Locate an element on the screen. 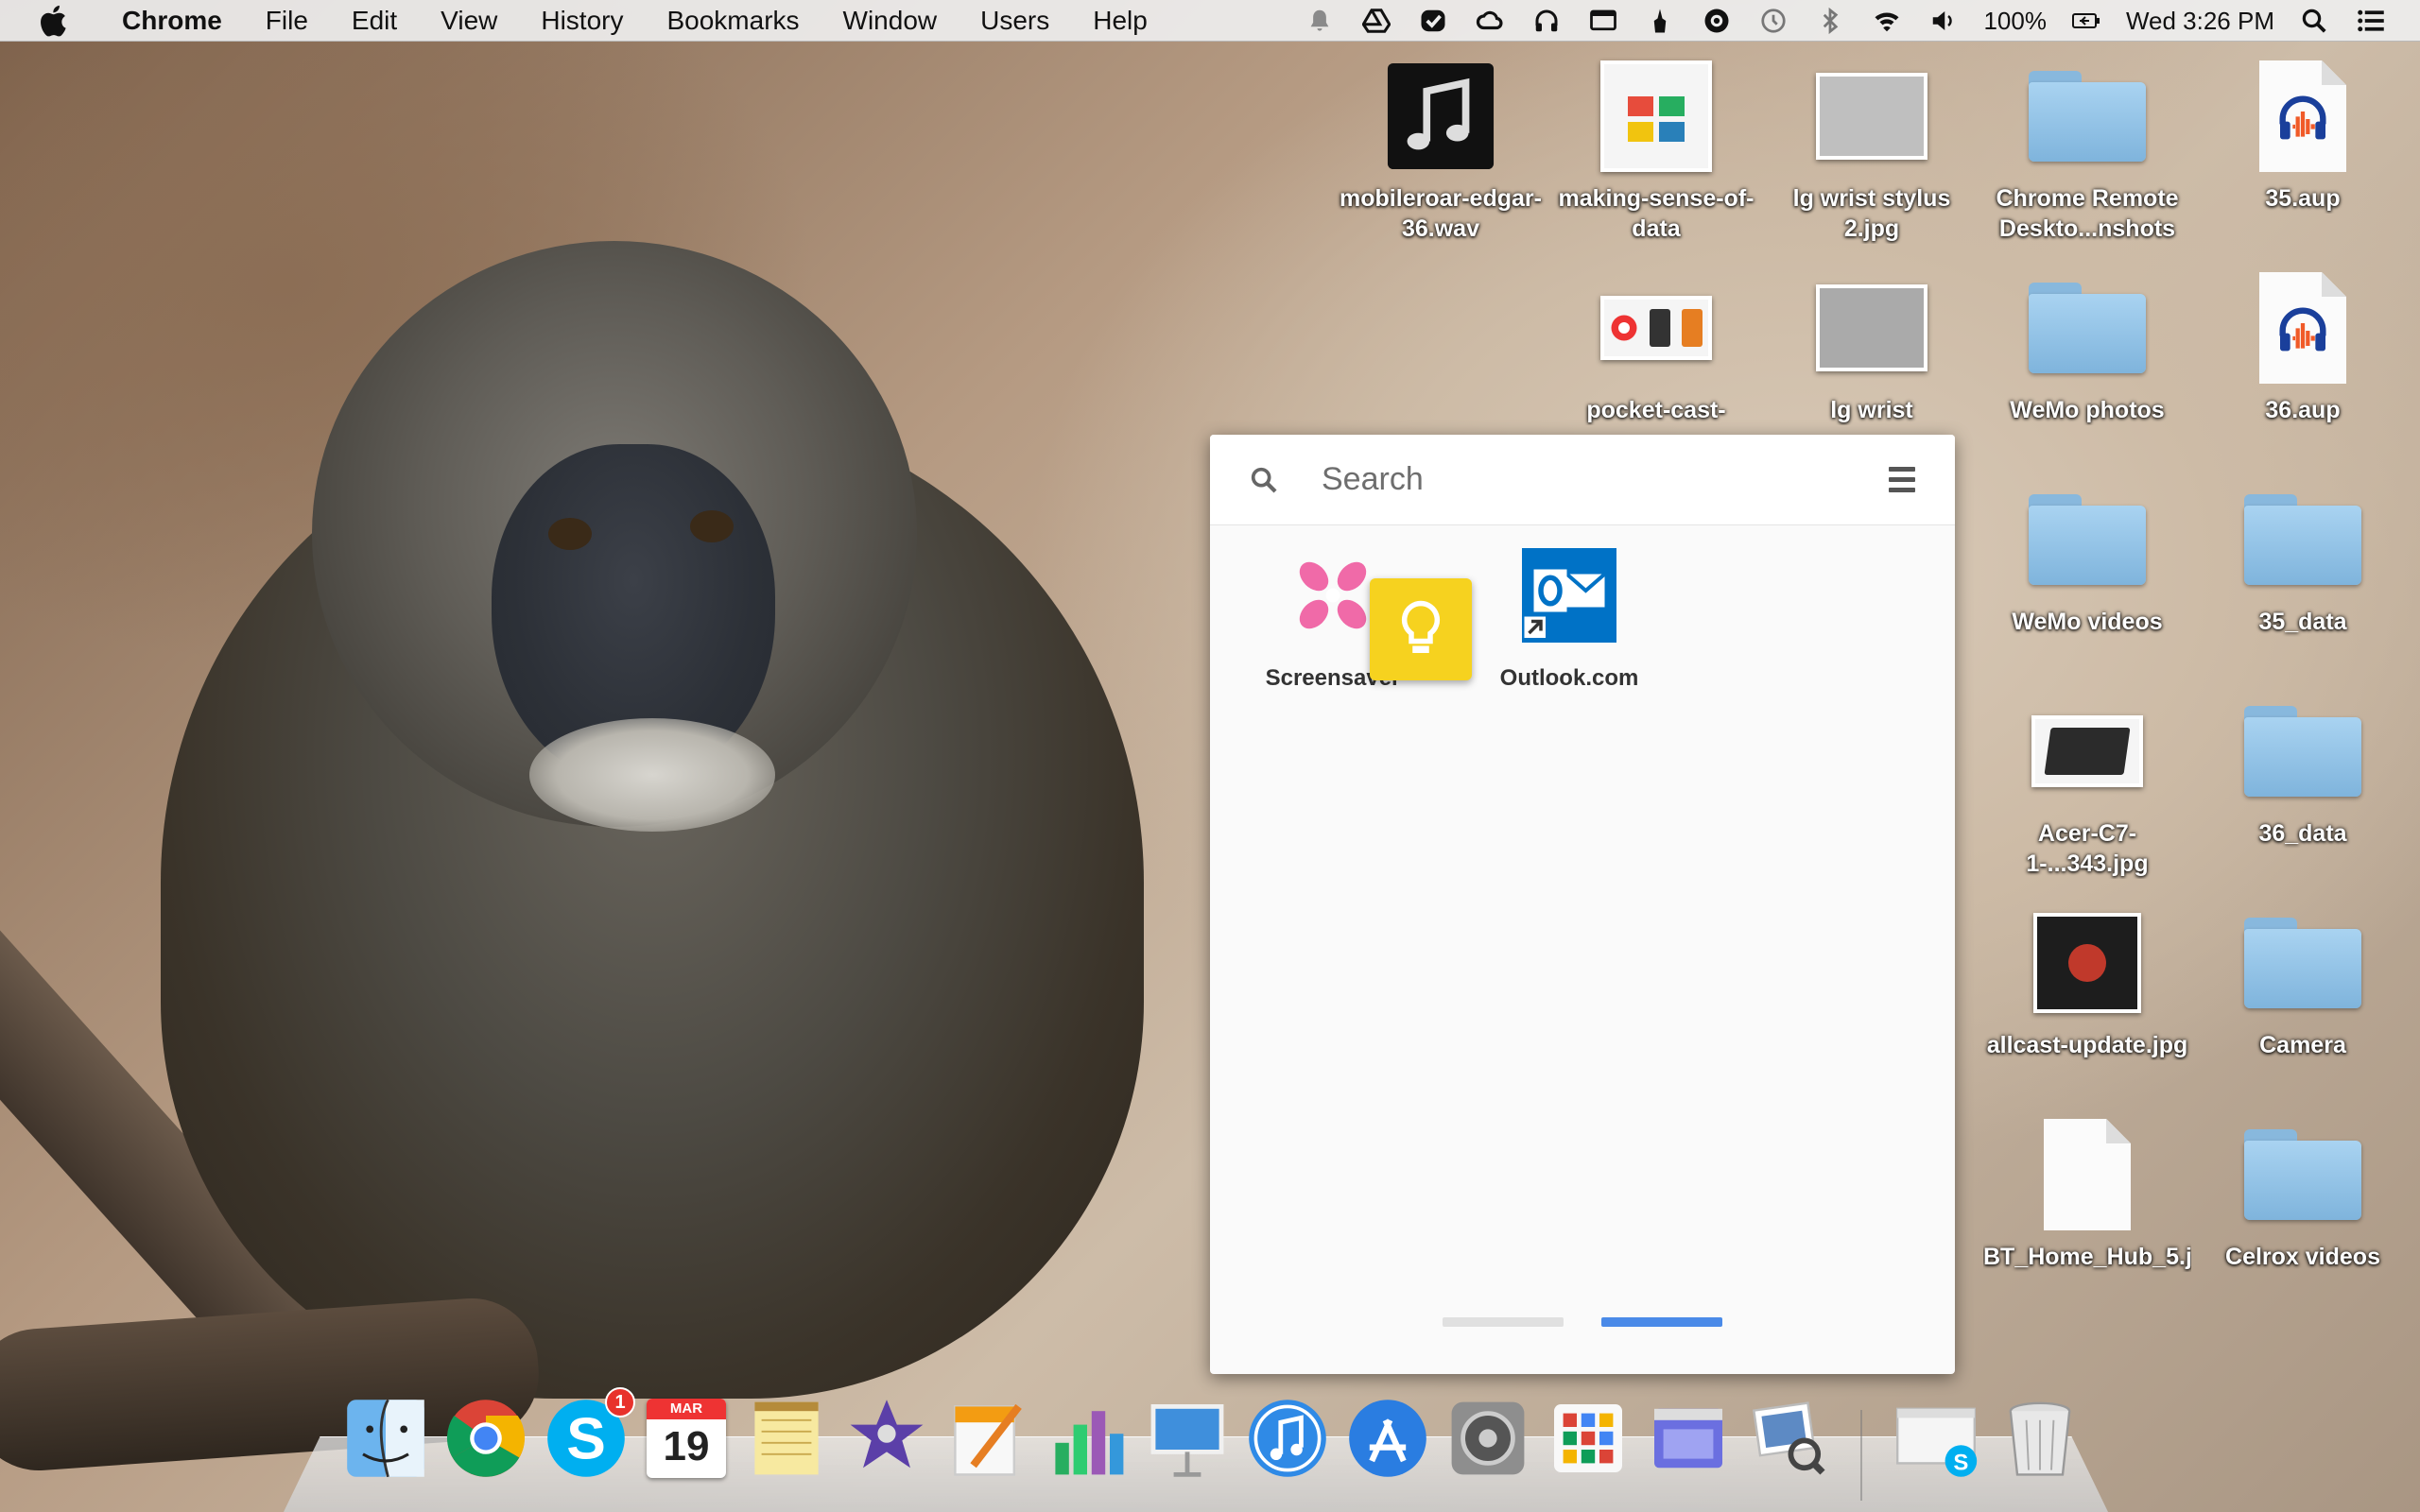 The image size is (2420, 1512). app-store-icon is located at coordinates (1388, 1438).